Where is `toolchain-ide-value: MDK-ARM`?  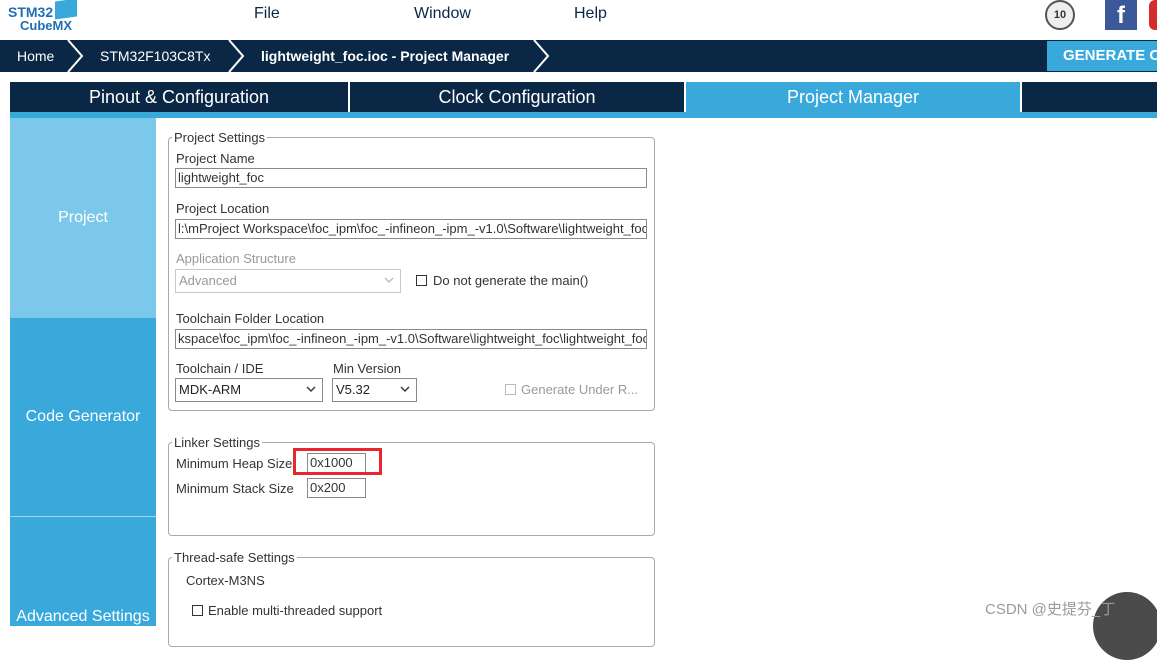 toolchain-ide-value: MDK-ARM is located at coordinates (210, 389).